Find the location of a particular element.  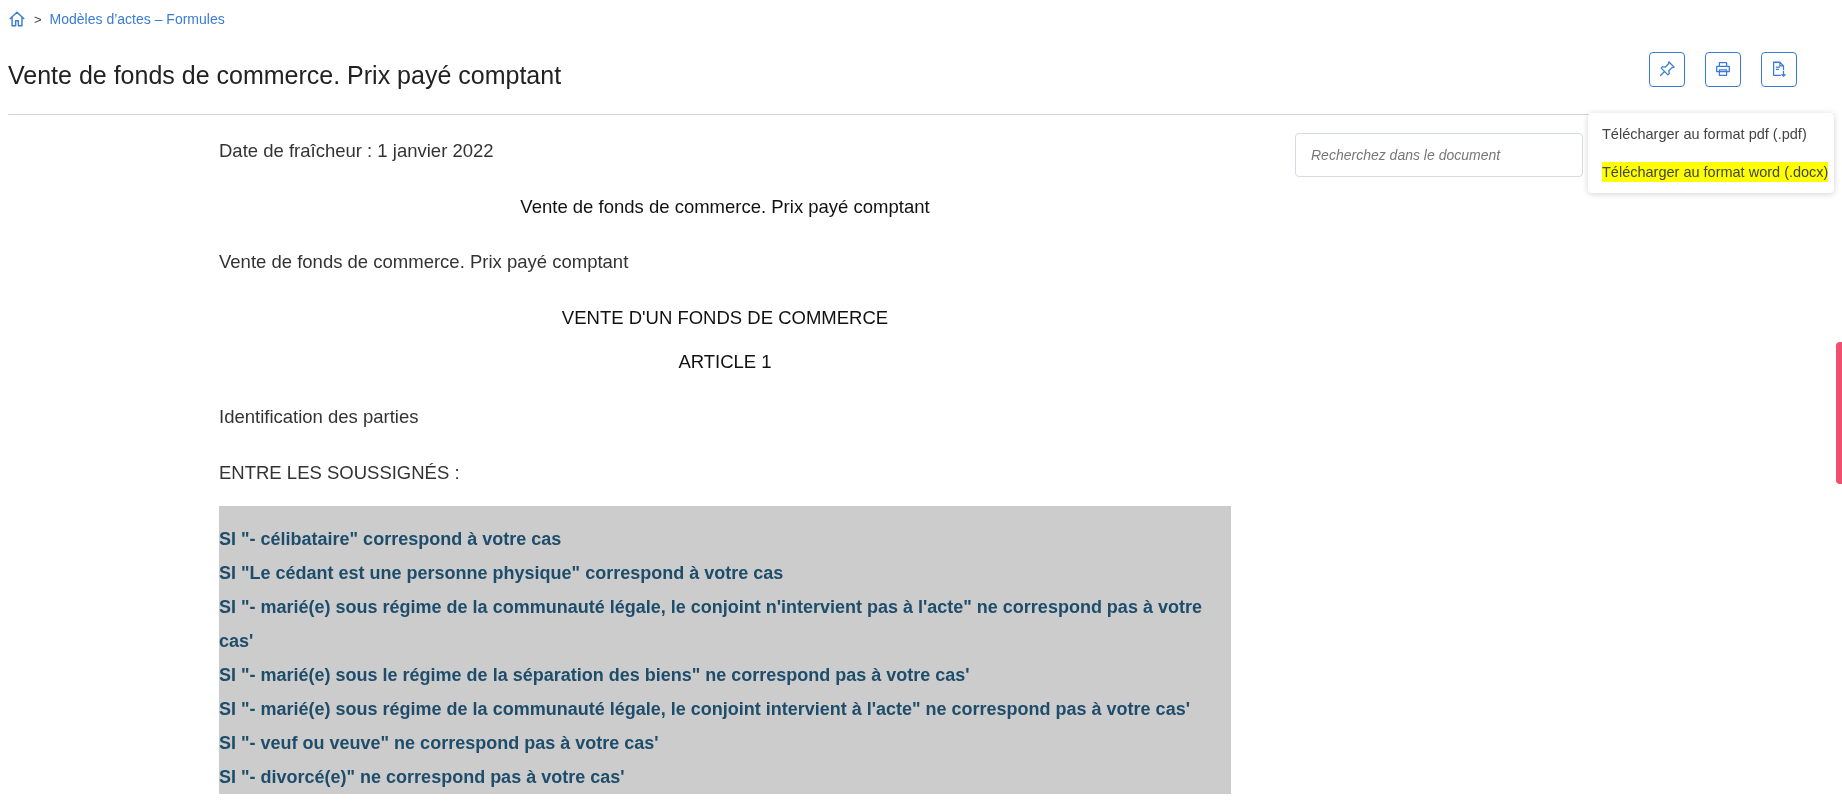

printer-icon is located at coordinates (1723, 69).